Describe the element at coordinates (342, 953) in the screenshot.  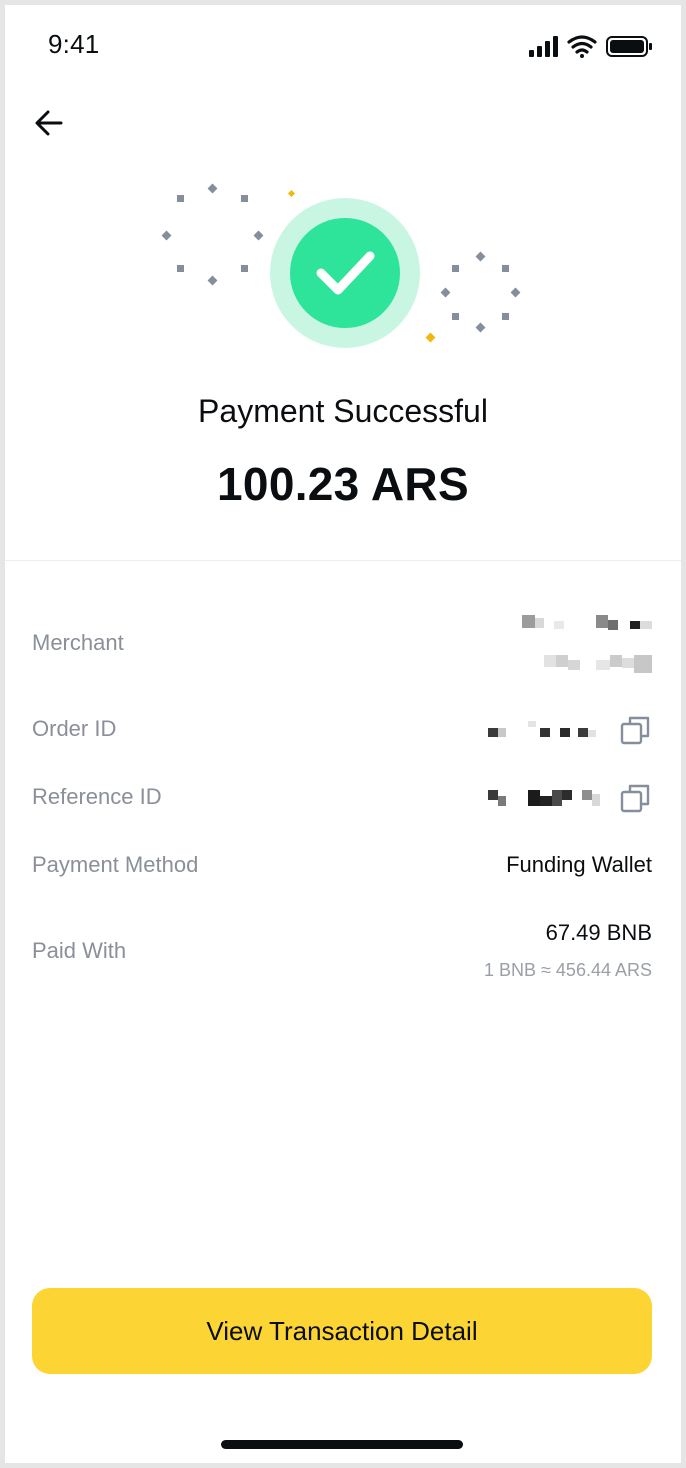
I see `paid-with-row: Paid With 67.49 BNB 1 BNB ≈ 456.44 ARS` at that location.